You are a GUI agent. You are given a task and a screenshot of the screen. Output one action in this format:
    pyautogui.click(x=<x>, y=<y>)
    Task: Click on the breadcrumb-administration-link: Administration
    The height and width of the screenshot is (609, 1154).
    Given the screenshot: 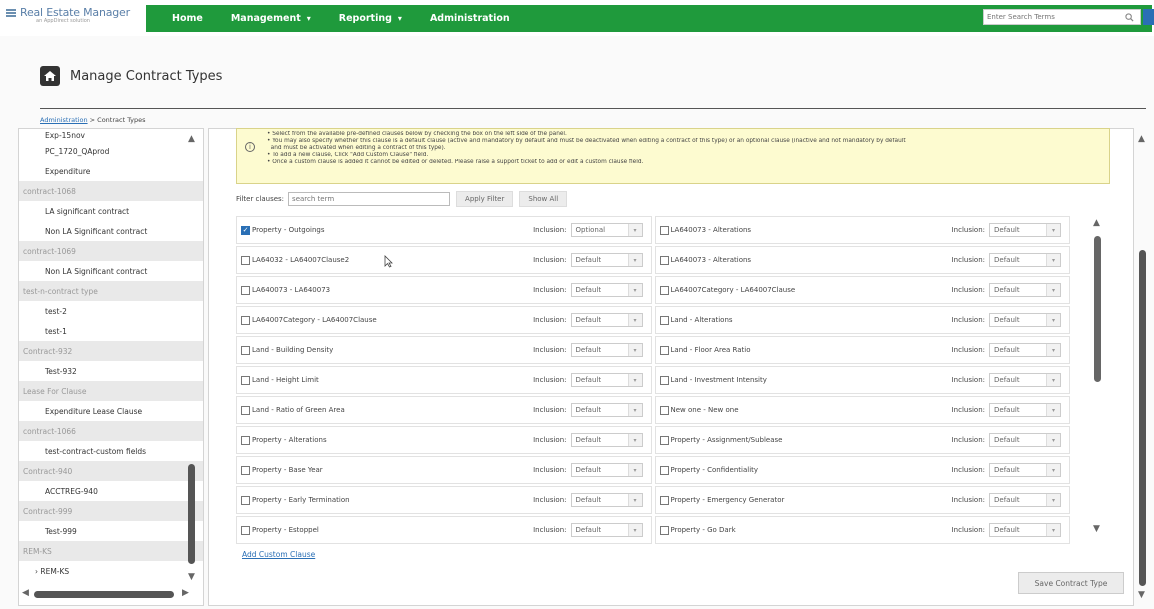 What is the action you would take?
    pyautogui.click(x=64, y=120)
    